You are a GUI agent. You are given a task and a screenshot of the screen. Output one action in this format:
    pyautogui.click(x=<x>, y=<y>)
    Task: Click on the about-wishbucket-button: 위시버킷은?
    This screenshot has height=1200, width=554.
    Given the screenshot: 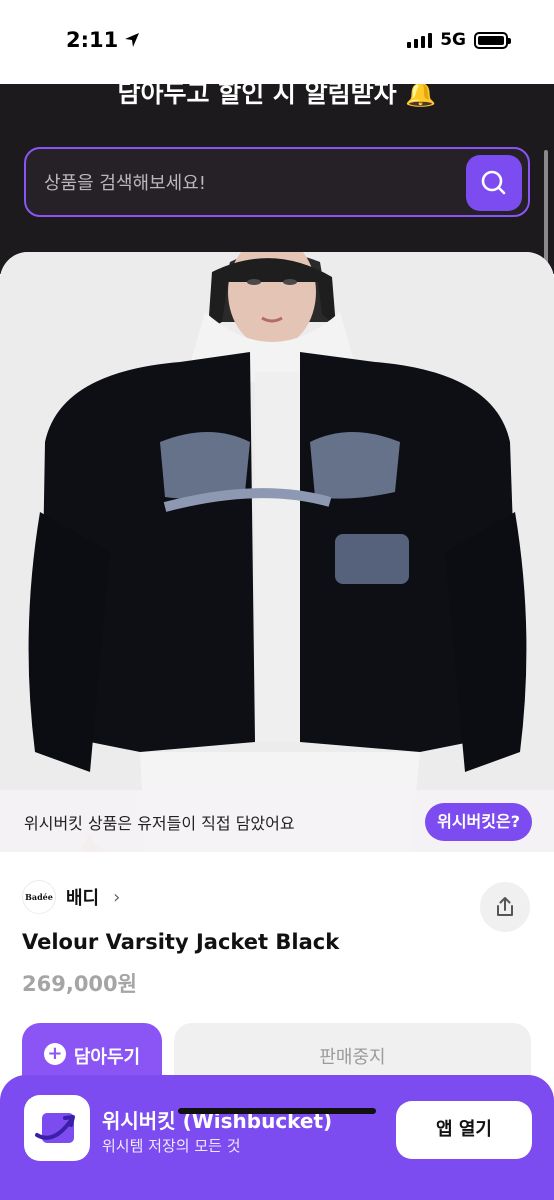 What is the action you would take?
    pyautogui.click(x=478, y=822)
    